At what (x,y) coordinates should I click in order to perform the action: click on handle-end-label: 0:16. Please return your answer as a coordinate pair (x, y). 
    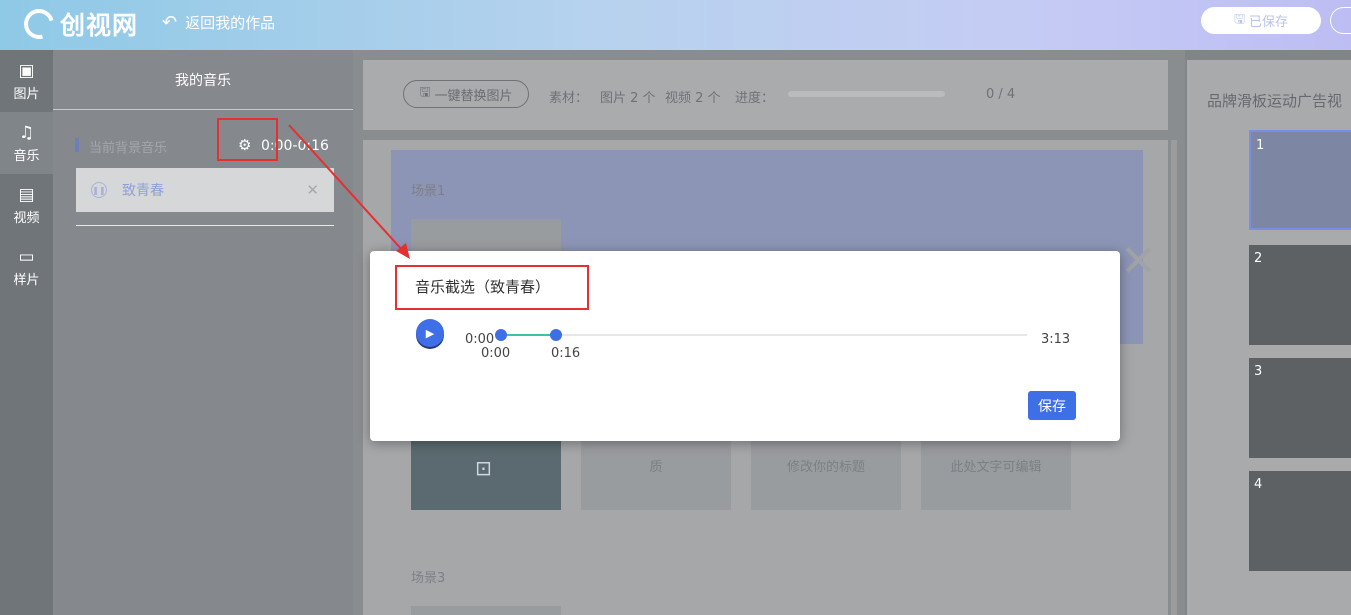
    Looking at the image, I should click on (566, 353).